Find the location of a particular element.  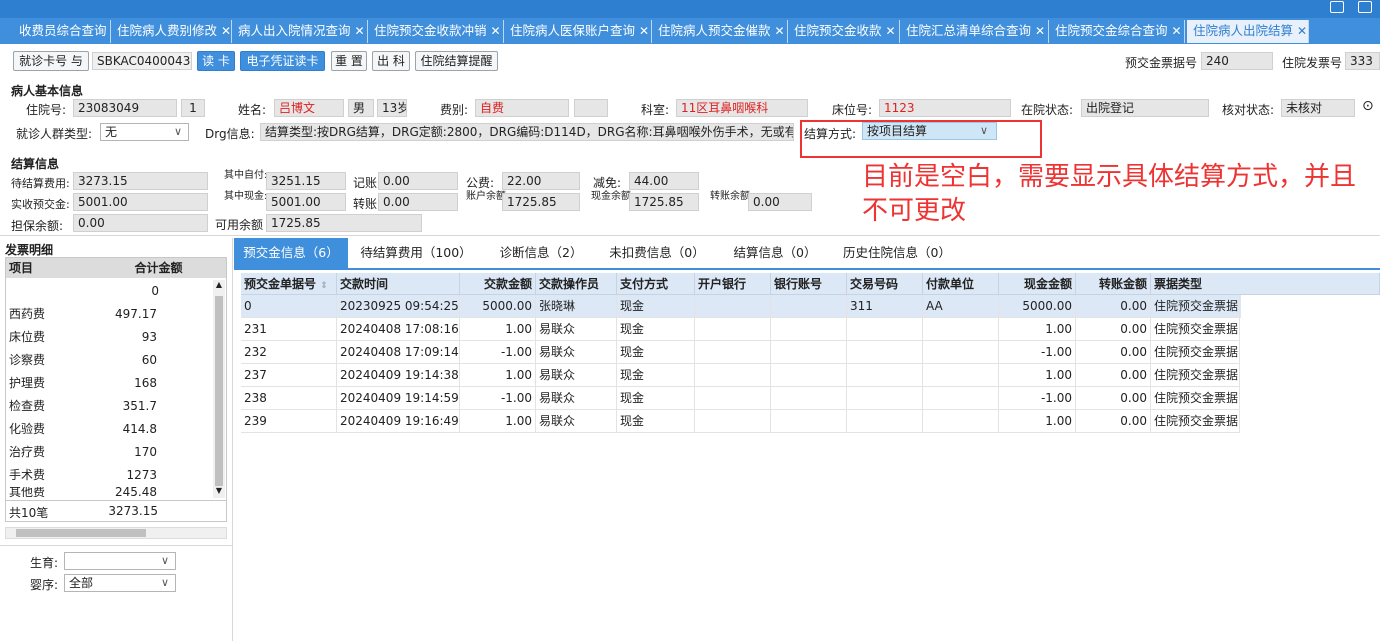

scroll-up-icon: ▲ is located at coordinates (219, 284).